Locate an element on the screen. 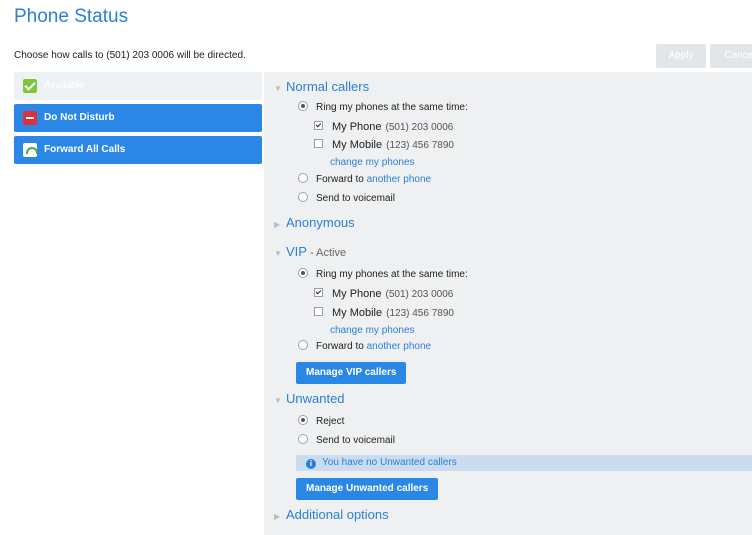 This screenshot has width=752, height=535. info-text: You have no Unwanted callers is located at coordinates (389, 462).